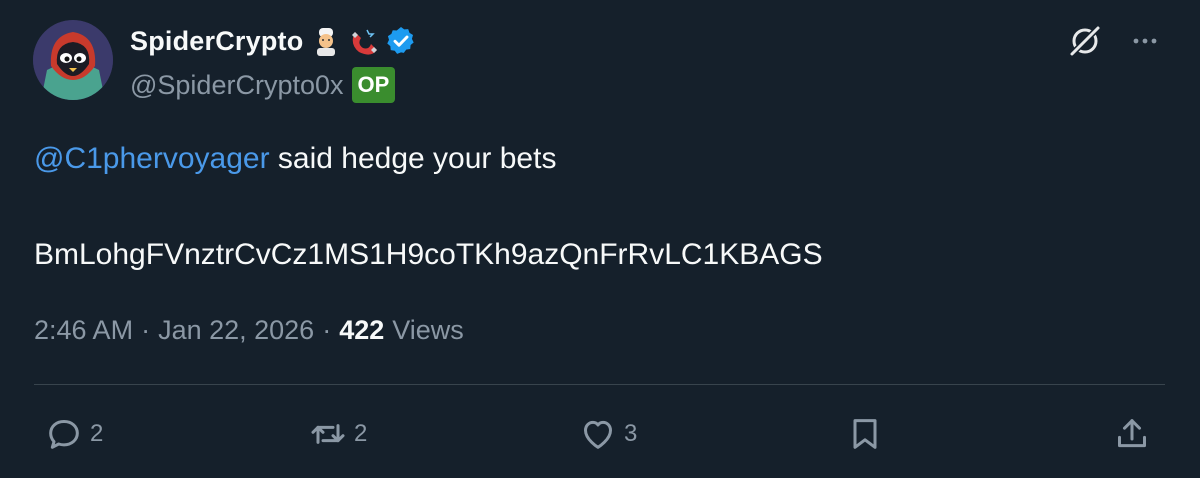 This screenshot has height=478, width=1200. Describe the element at coordinates (328, 434) in the screenshot. I see `retweet-icon` at that location.